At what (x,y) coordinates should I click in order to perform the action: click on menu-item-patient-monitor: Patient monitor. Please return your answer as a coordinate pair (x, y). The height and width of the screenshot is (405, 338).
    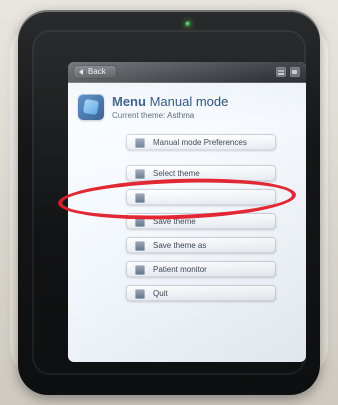
    Looking at the image, I should click on (201, 269).